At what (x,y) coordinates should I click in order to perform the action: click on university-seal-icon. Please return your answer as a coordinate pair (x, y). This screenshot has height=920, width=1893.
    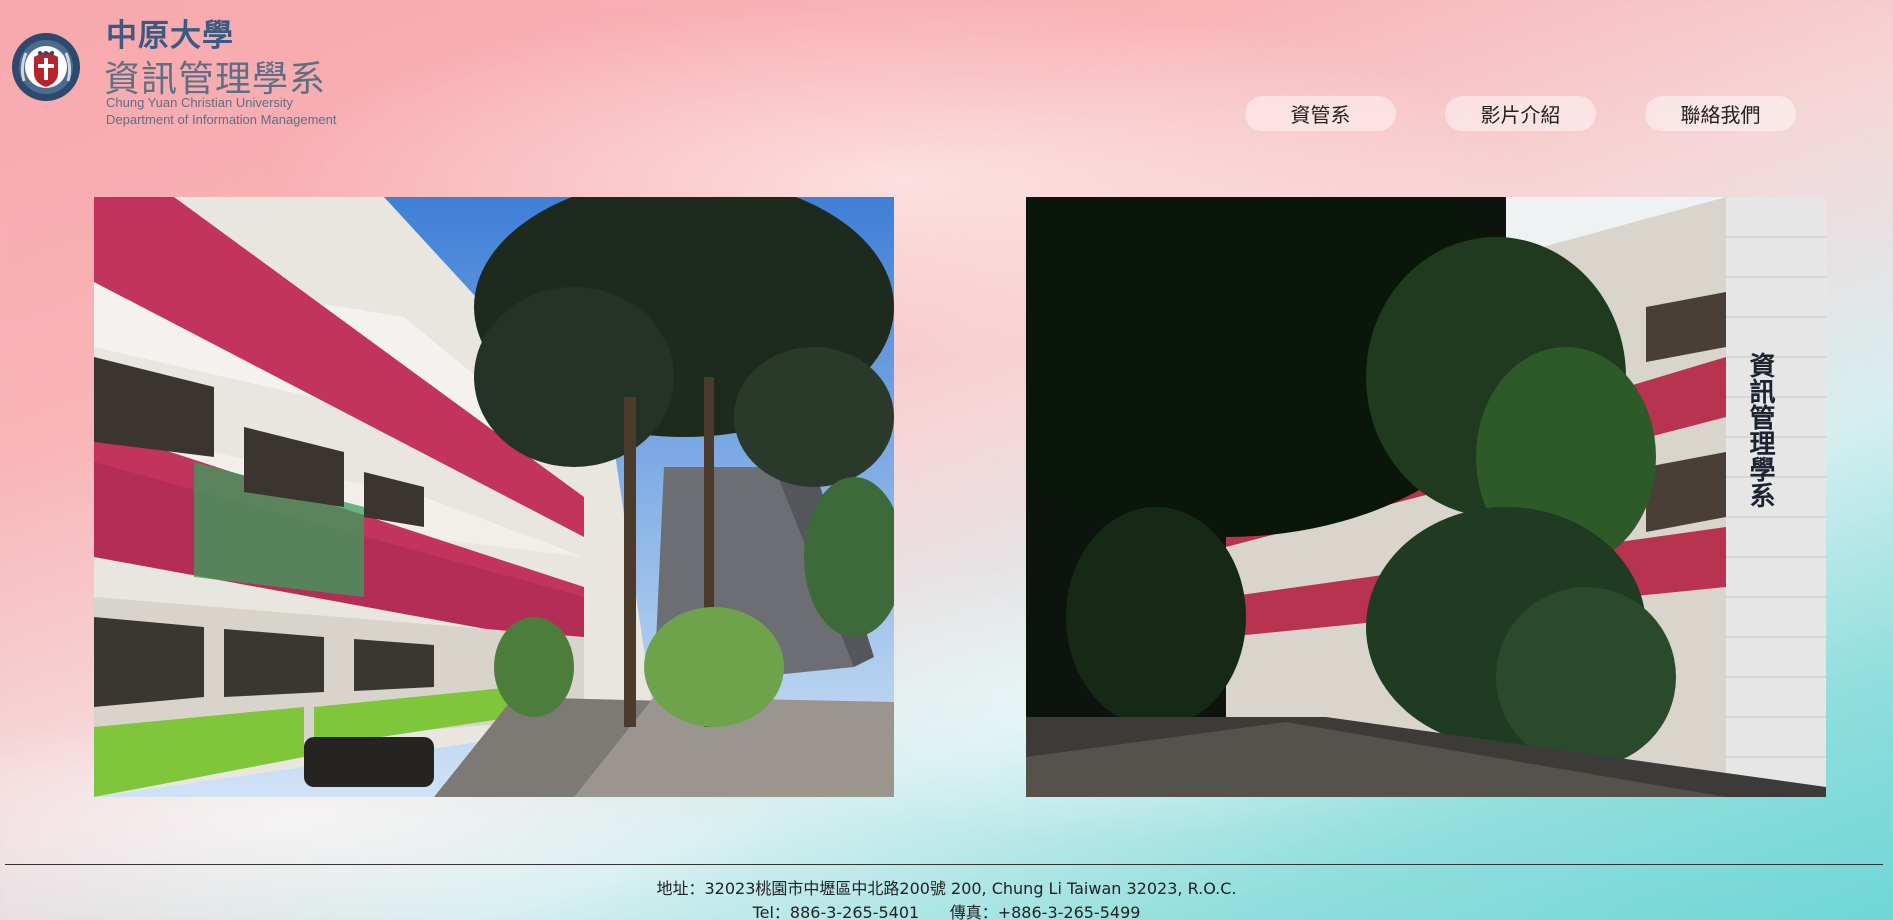
    Looking at the image, I should click on (46, 67).